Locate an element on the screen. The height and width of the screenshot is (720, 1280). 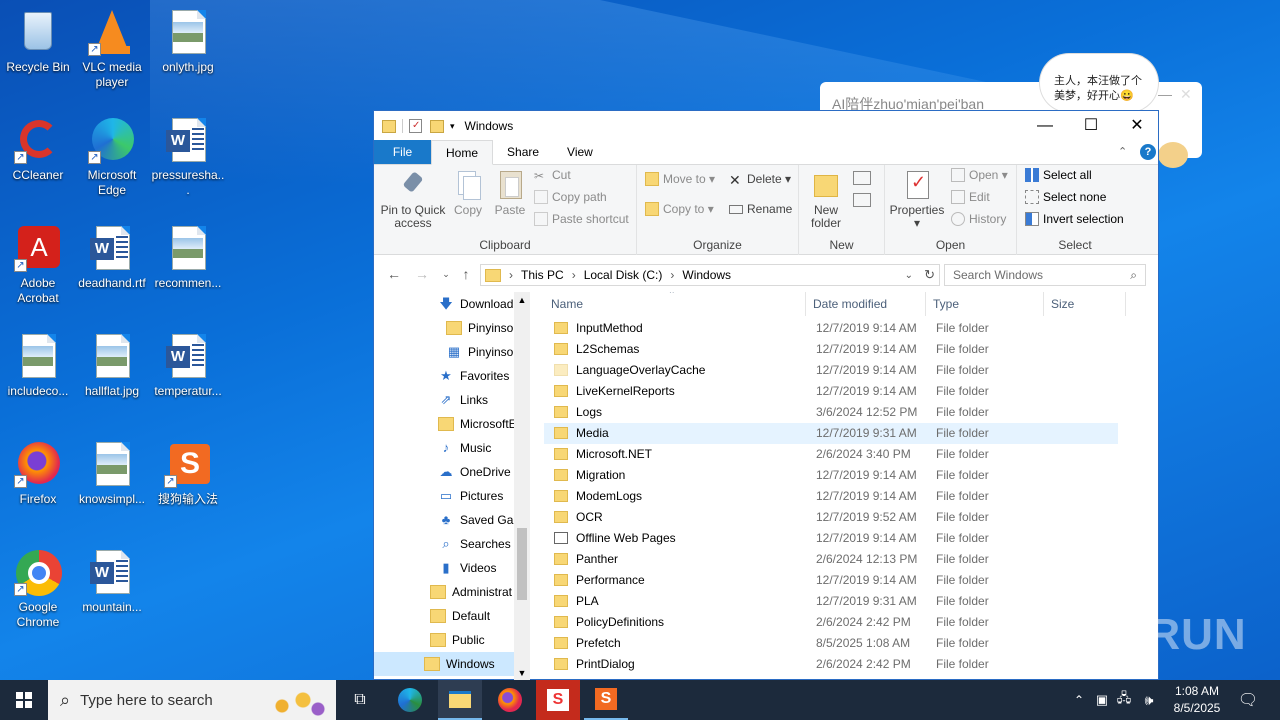
properties-button: ✓ Properties ▾ is located at coordinates (917, 199).